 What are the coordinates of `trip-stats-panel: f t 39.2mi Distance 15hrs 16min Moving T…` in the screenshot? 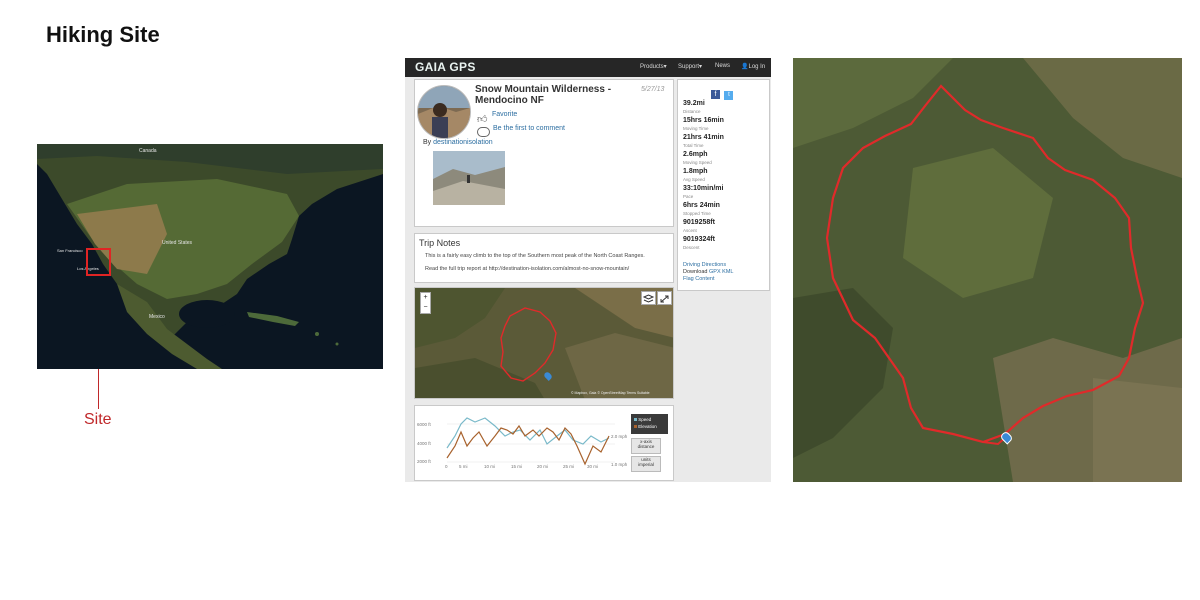 It's located at (723, 185).